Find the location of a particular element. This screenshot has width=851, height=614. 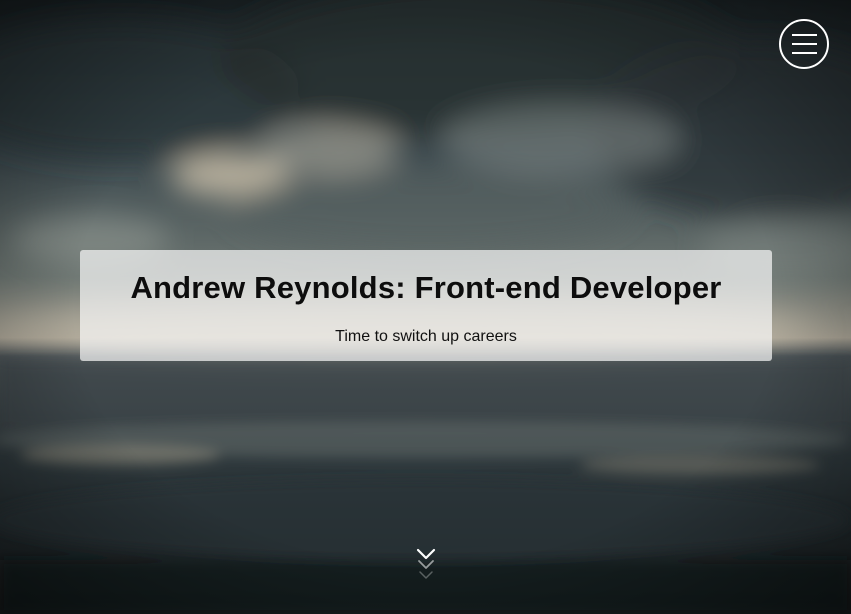

scroll-down-button is located at coordinates (426, 566).